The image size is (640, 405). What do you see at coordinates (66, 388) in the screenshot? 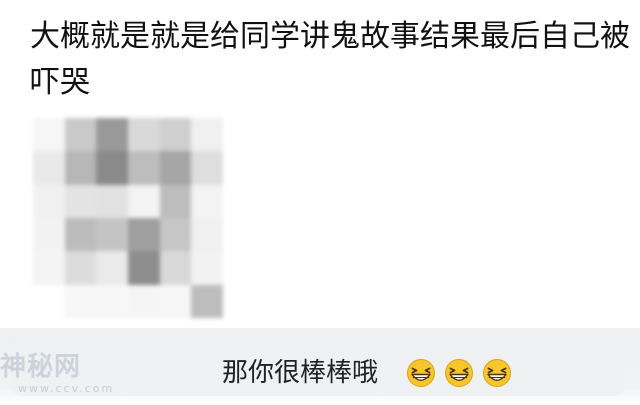
I see `watermark-url: www.ccv.com` at bounding box center [66, 388].